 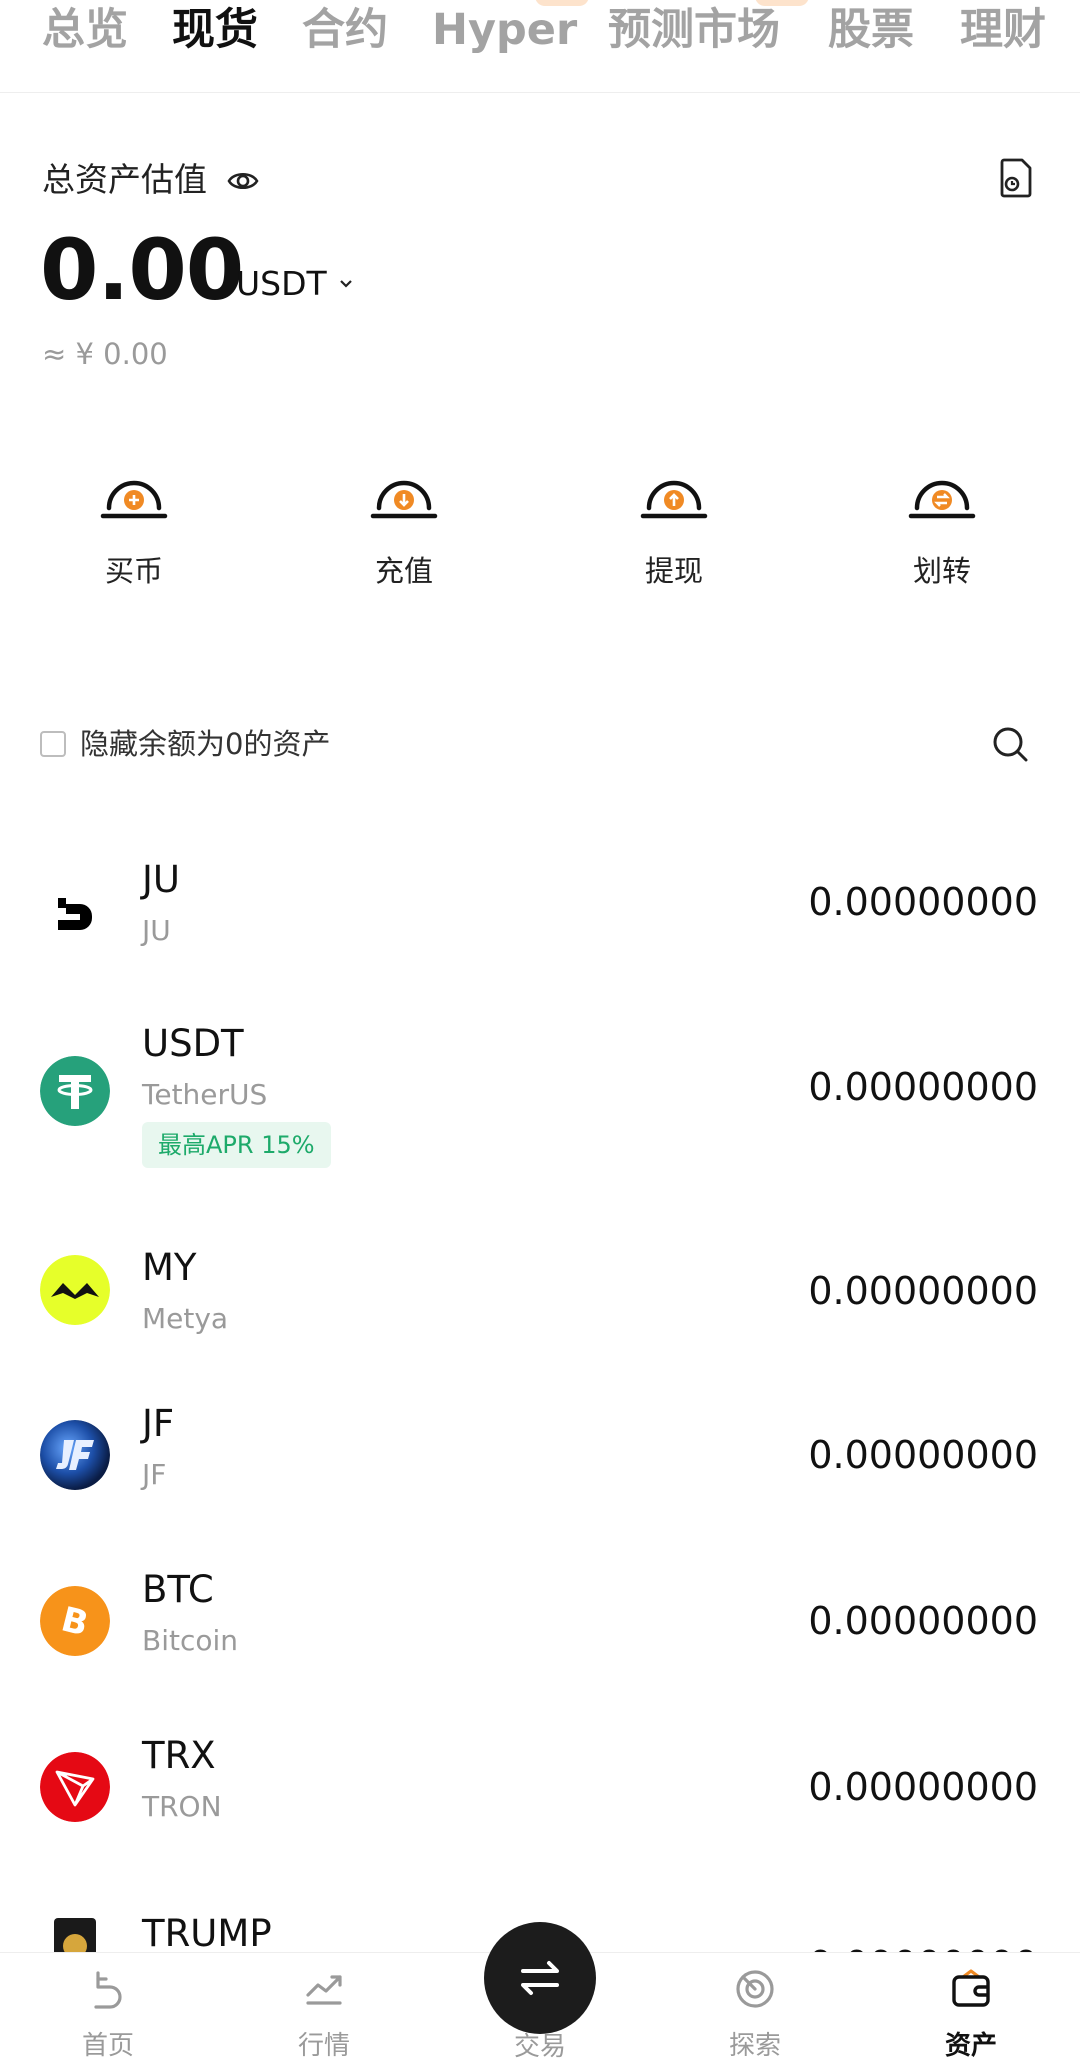 What do you see at coordinates (75, 914) in the screenshot?
I see `ju-logo-icon` at bounding box center [75, 914].